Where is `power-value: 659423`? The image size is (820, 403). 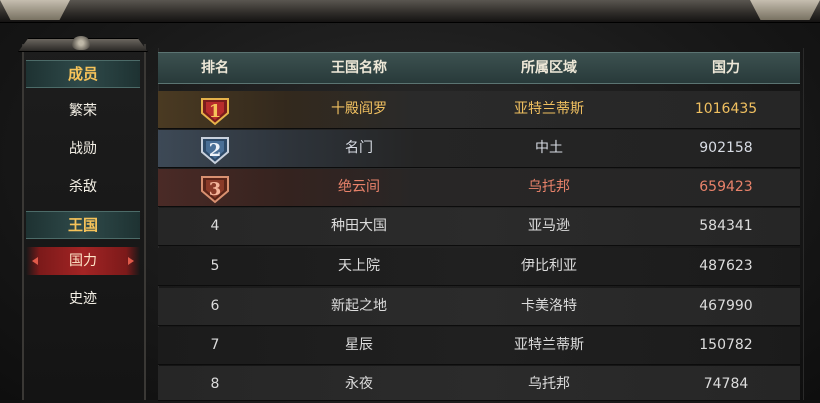 power-value: 659423 is located at coordinates (726, 187).